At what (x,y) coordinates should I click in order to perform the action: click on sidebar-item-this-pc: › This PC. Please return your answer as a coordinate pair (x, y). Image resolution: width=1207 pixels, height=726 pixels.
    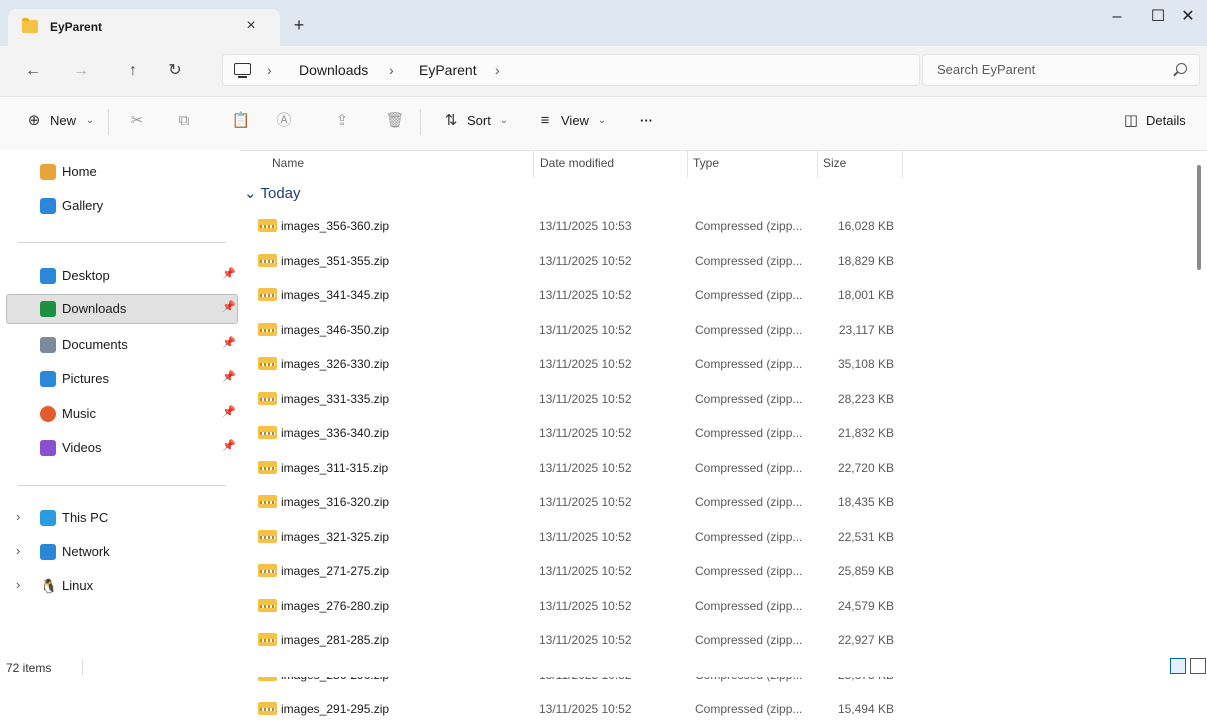
    Looking at the image, I should click on (122, 518).